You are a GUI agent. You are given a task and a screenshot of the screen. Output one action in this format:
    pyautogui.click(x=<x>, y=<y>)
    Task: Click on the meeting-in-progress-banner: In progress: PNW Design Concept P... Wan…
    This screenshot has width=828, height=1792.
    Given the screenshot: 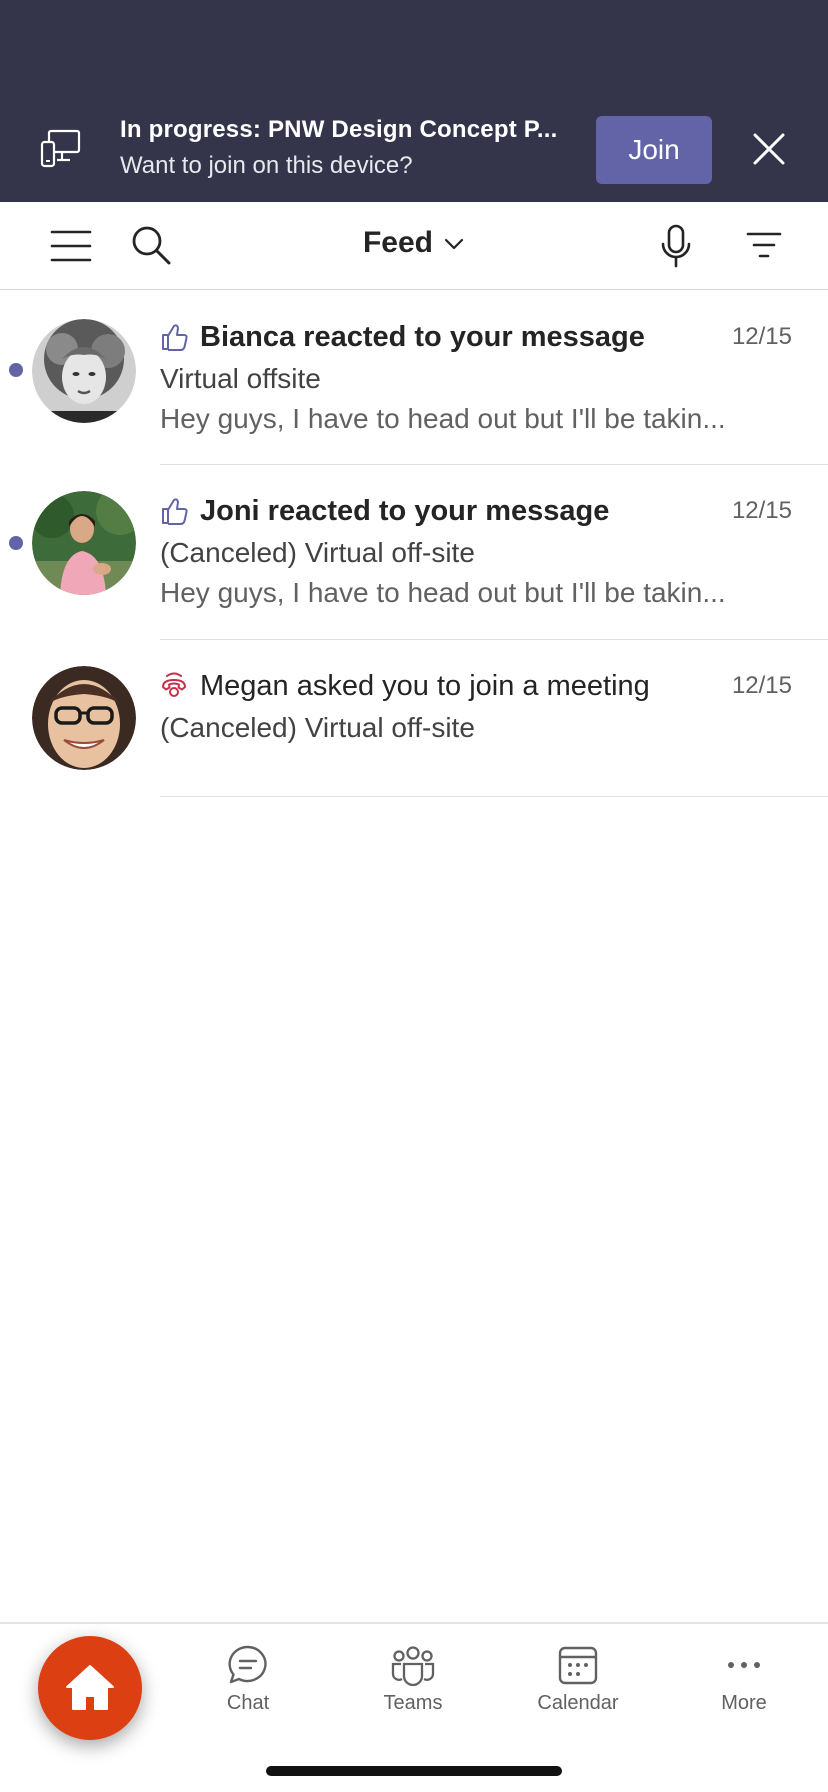 What is the action you would take?
    pyautogui.click(x=414, y=101)
    